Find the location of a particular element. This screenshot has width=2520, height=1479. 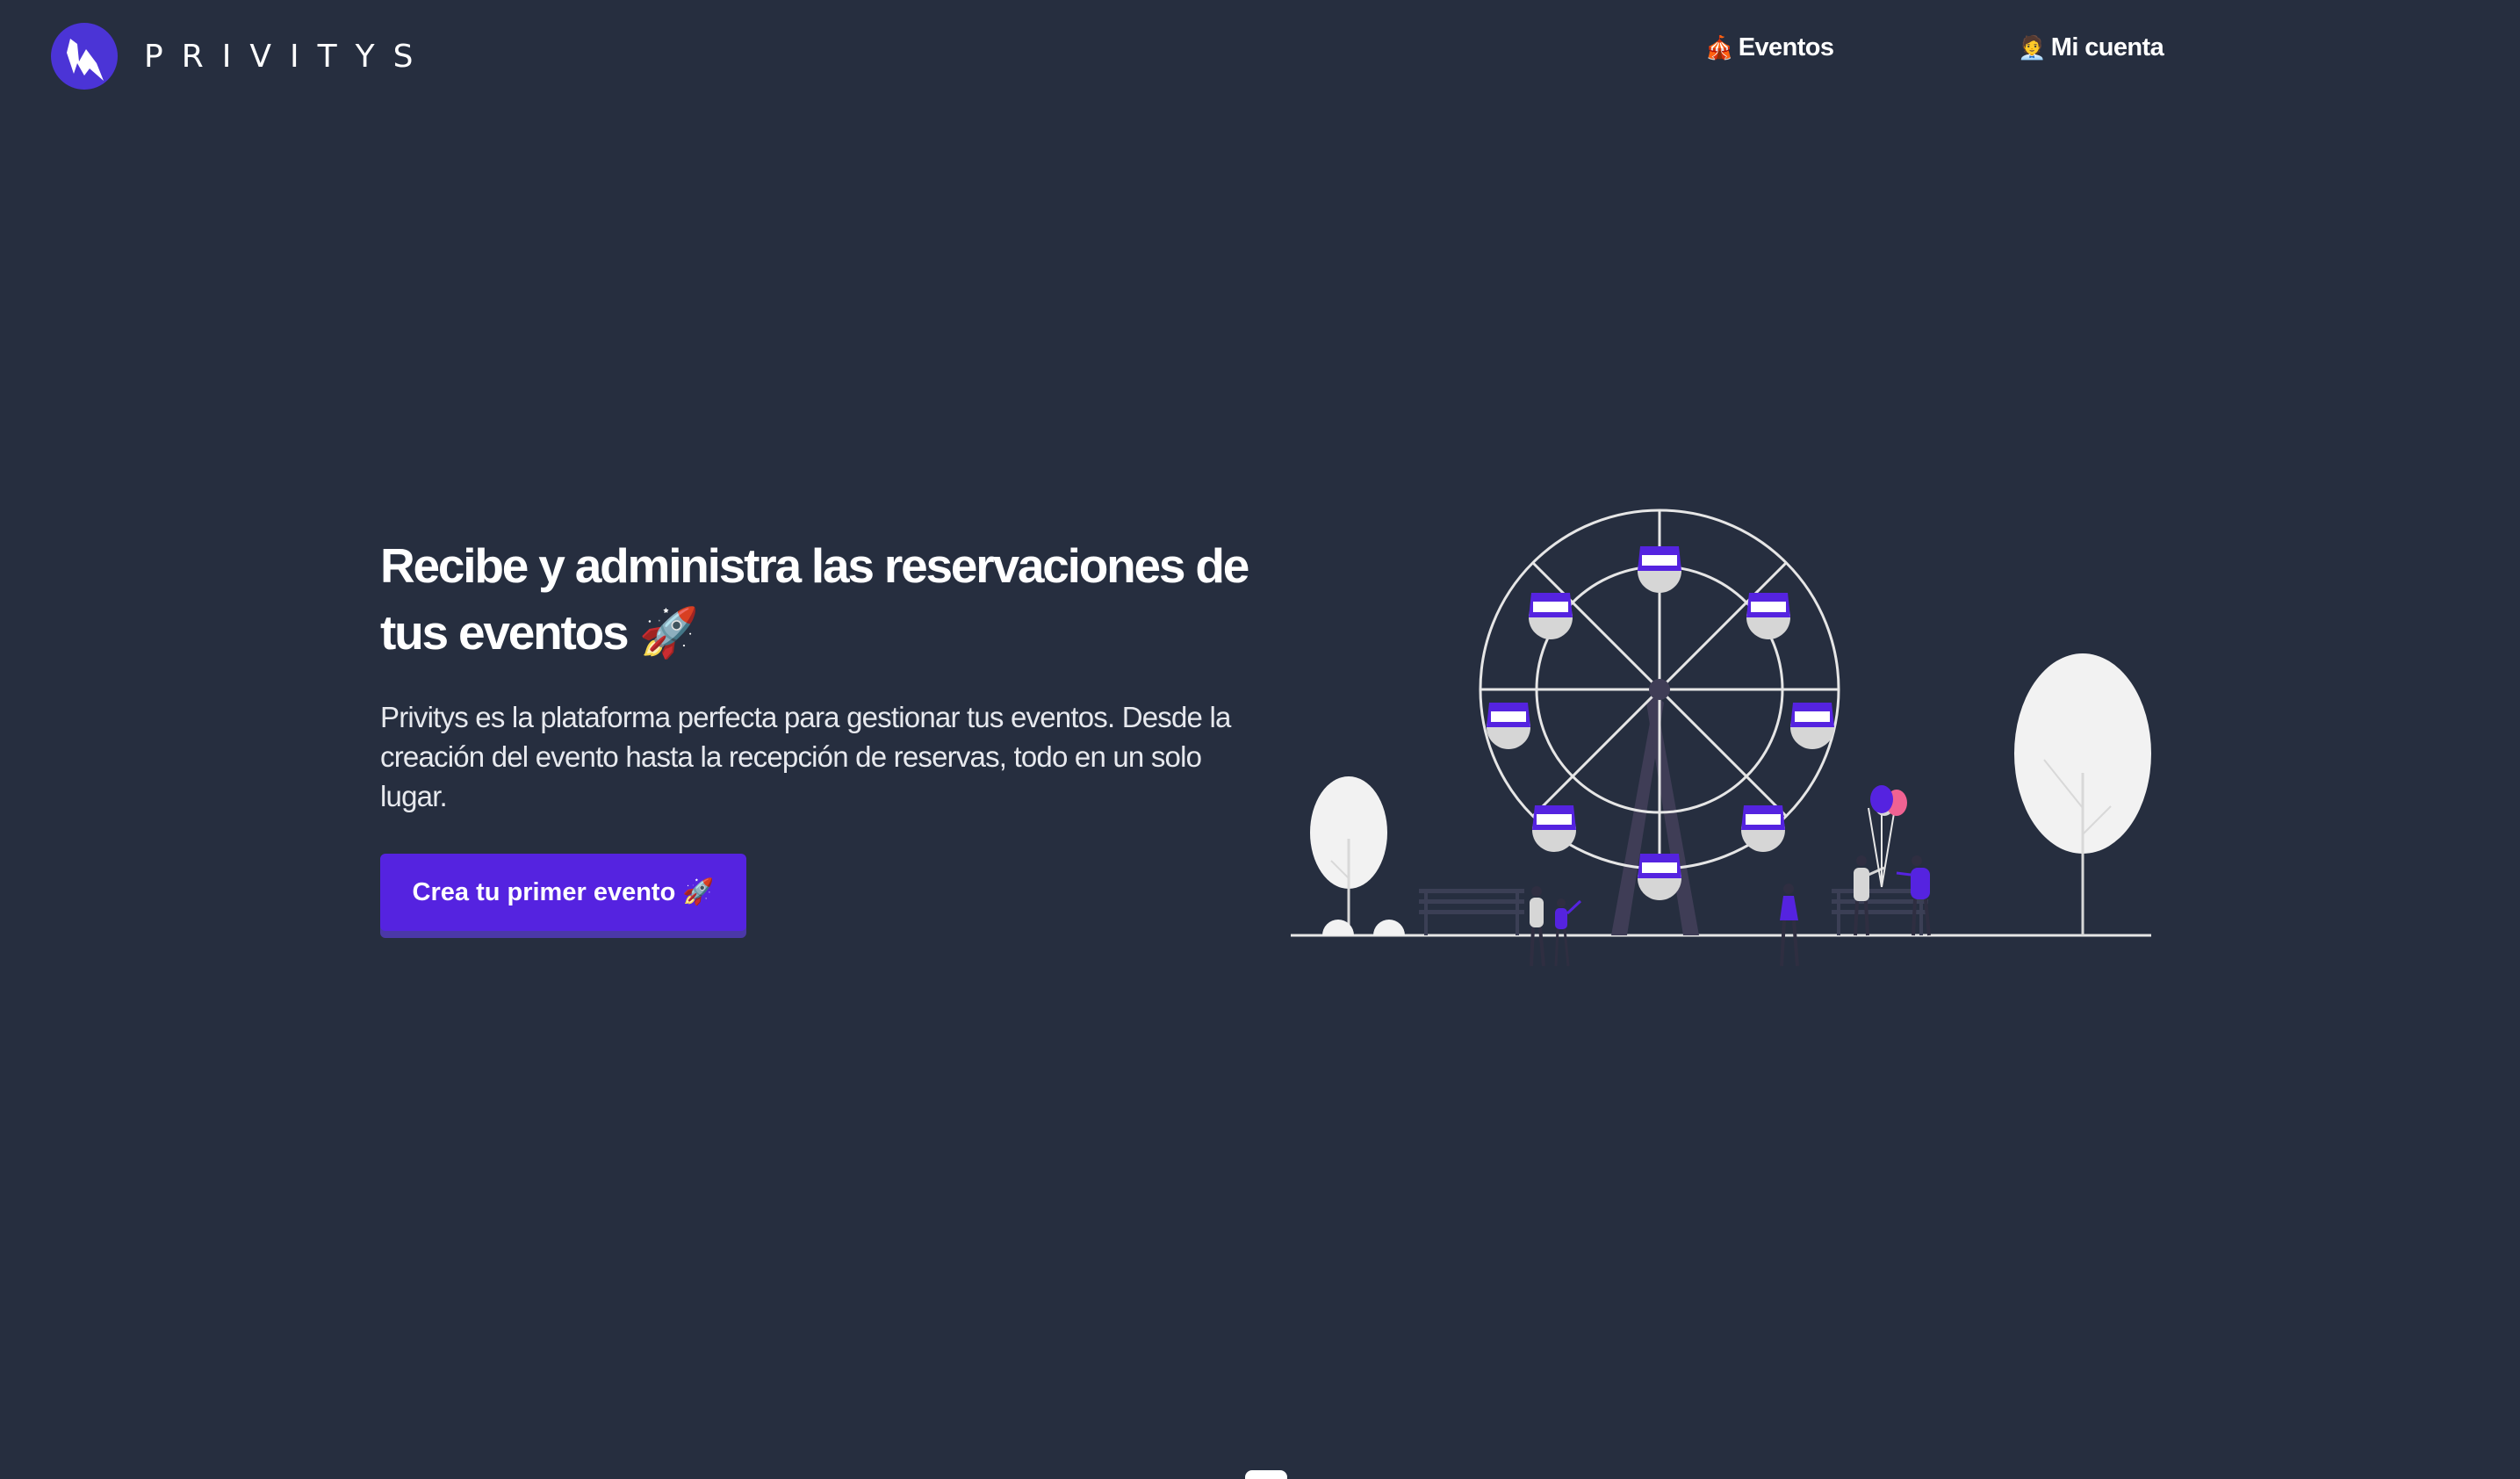

nav-link-events: 🎪 Eventos is located at coordinates (1769, 47).